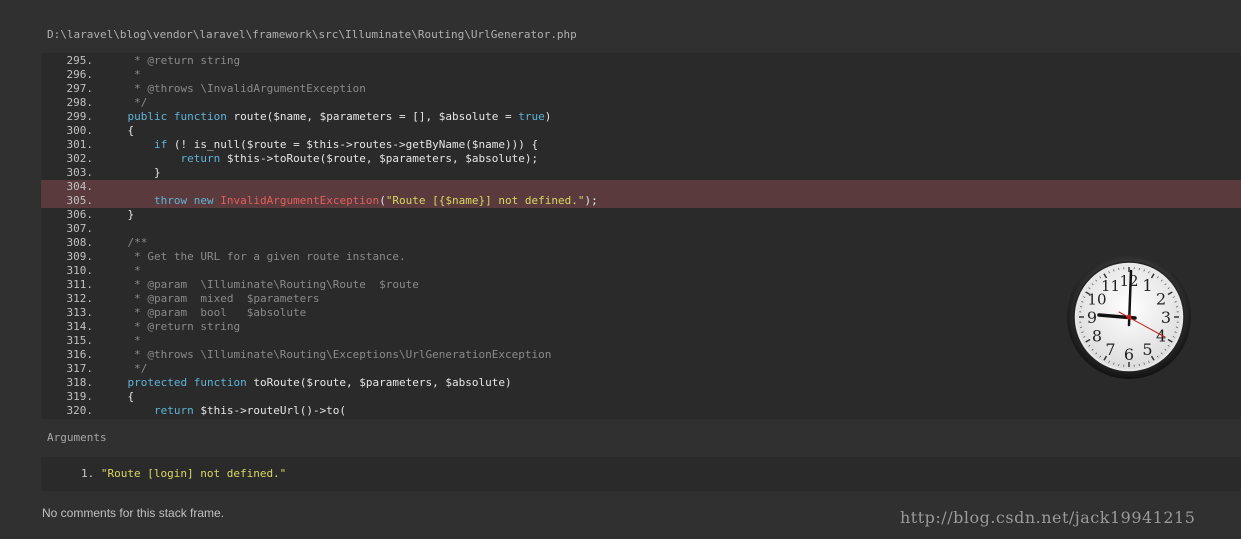  I want to click on code-line: 304., so click(641, 187).